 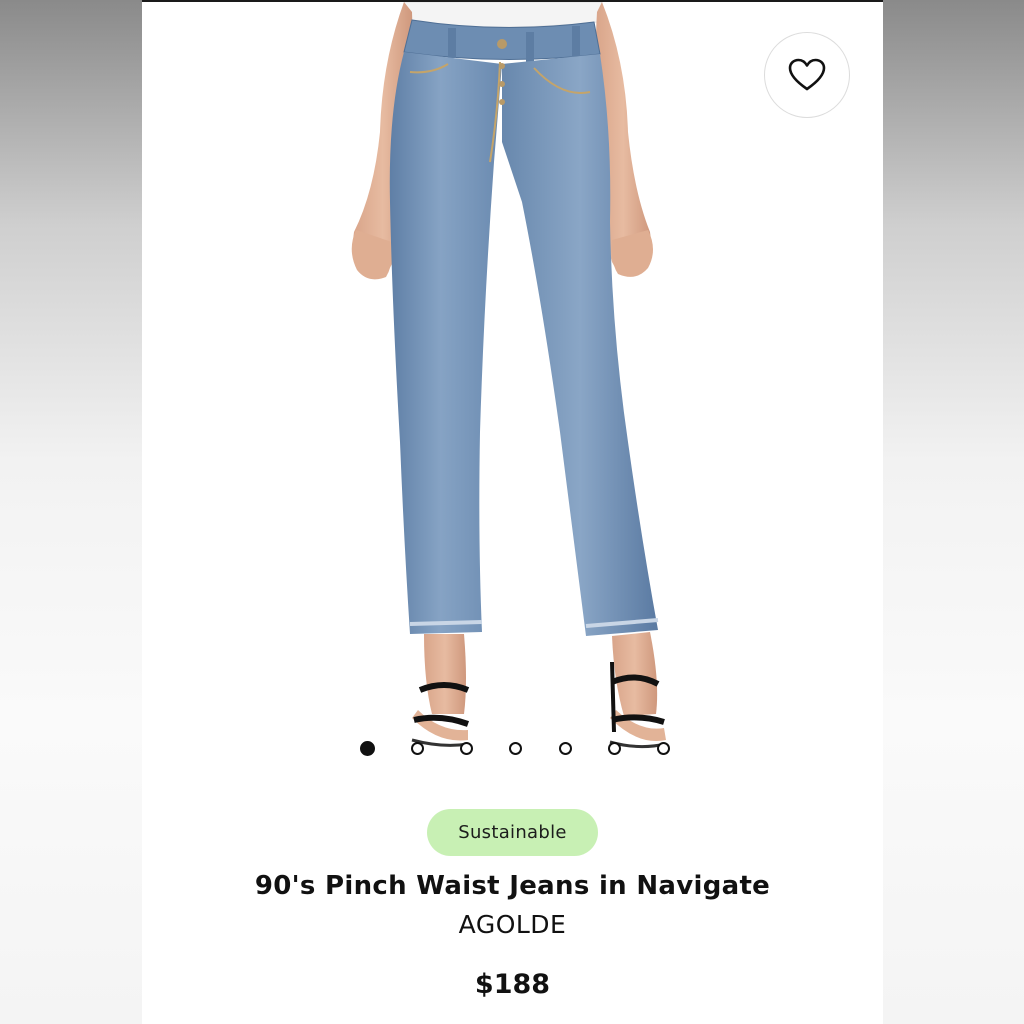 I want to click on heart-outline-icon, so click(x=807, y=74).